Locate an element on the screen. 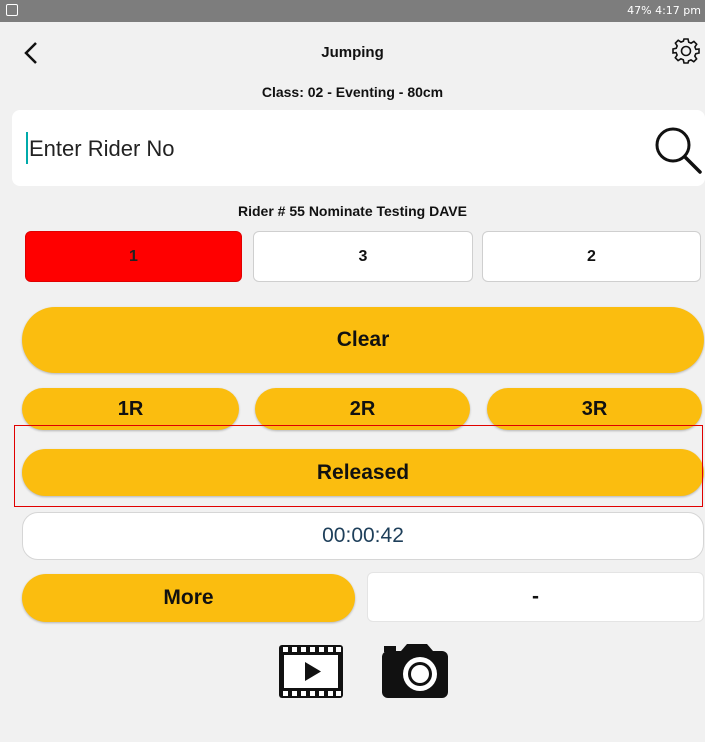 Image resolution: width=705 pixels, height=742 pixels. refusal-1r-button: 1R is located at coordinates (130, 409).